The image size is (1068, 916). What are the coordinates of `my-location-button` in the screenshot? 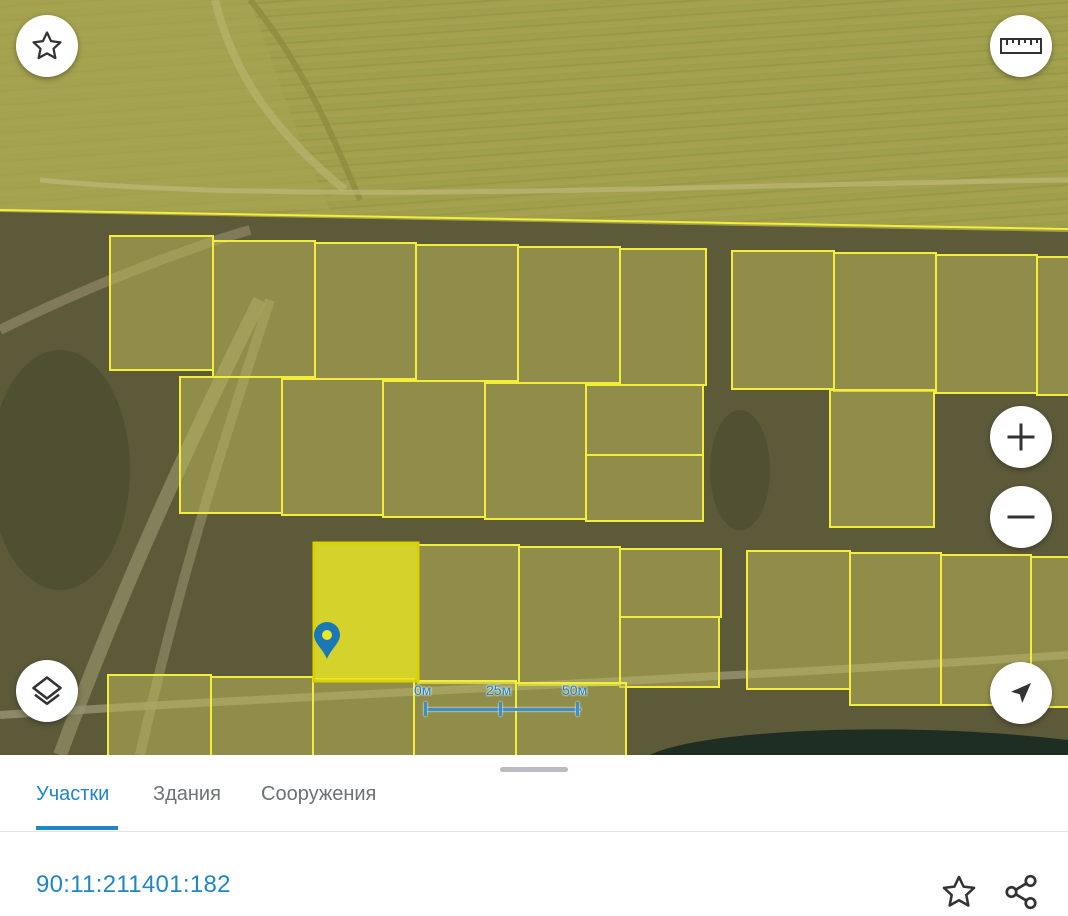 It's located at (1021, 693).